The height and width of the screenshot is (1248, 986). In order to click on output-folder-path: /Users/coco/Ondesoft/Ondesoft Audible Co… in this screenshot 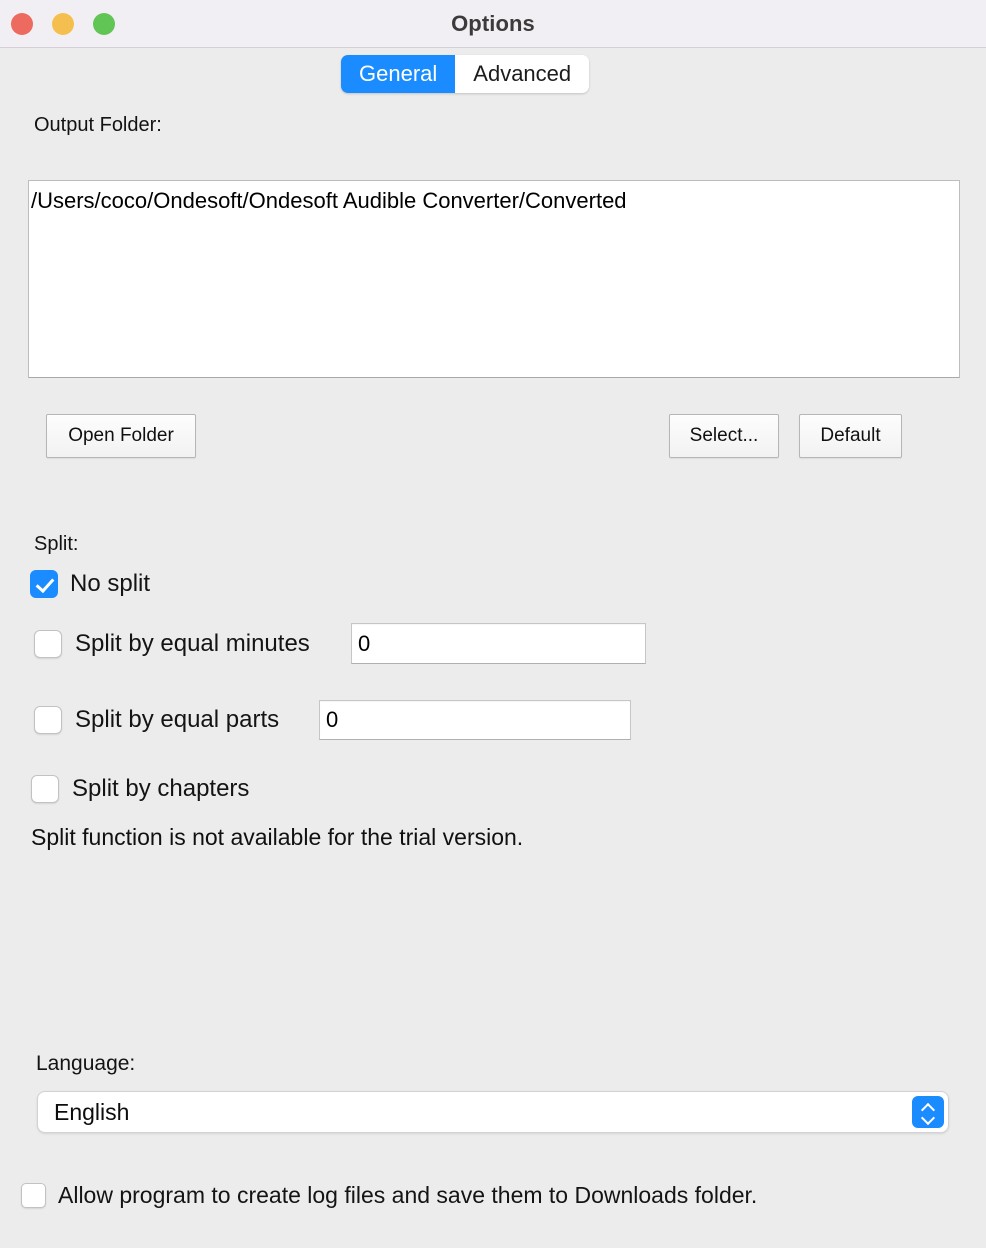, I will do `click(329, 200)`.